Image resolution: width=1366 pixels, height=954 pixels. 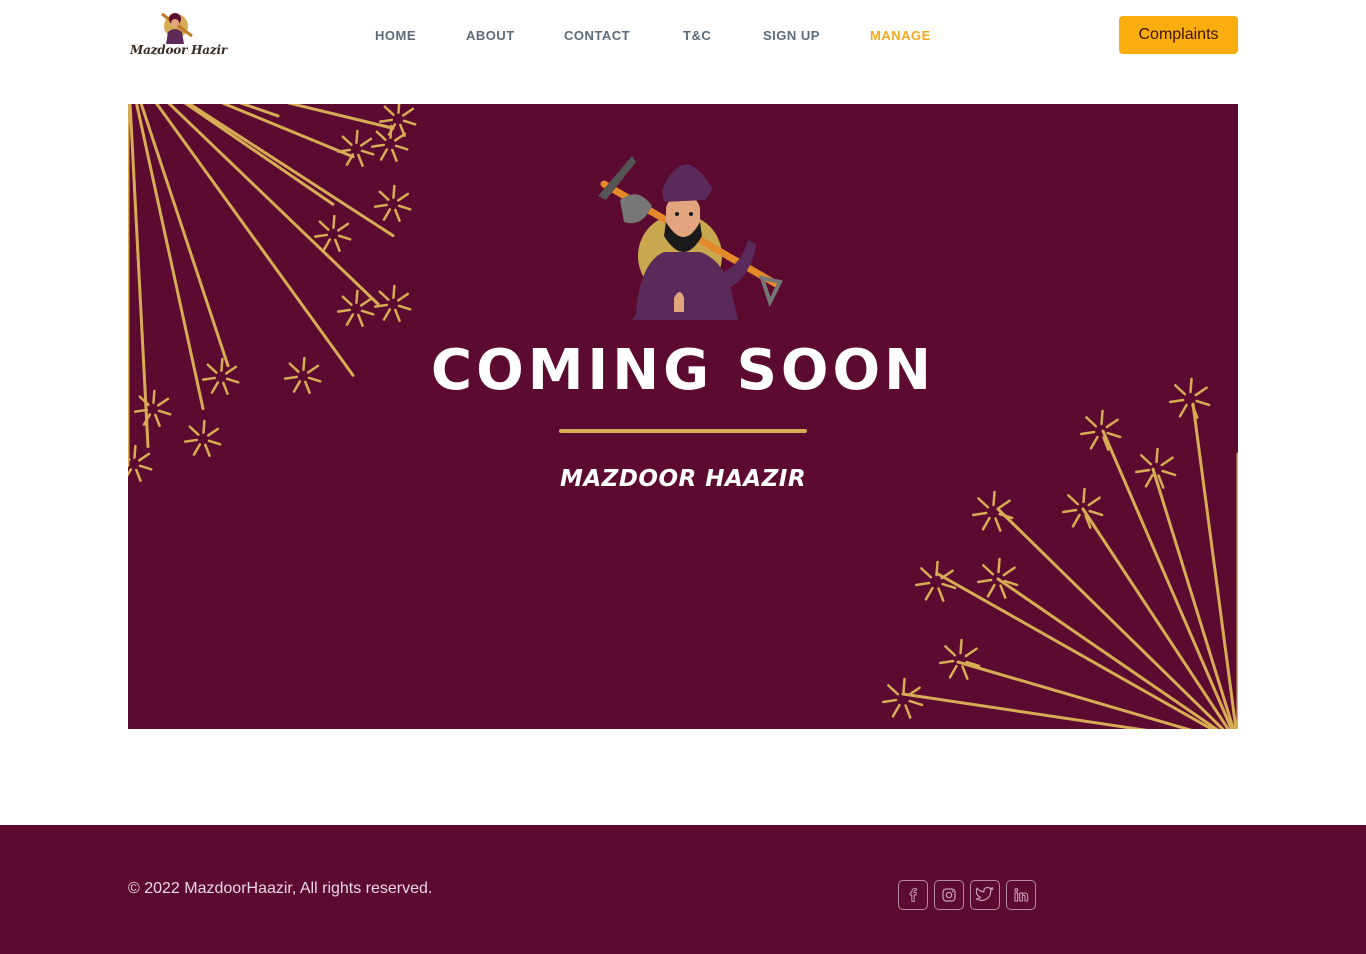 I want to click on worker-mascot-image, so click(x=690, y=238).